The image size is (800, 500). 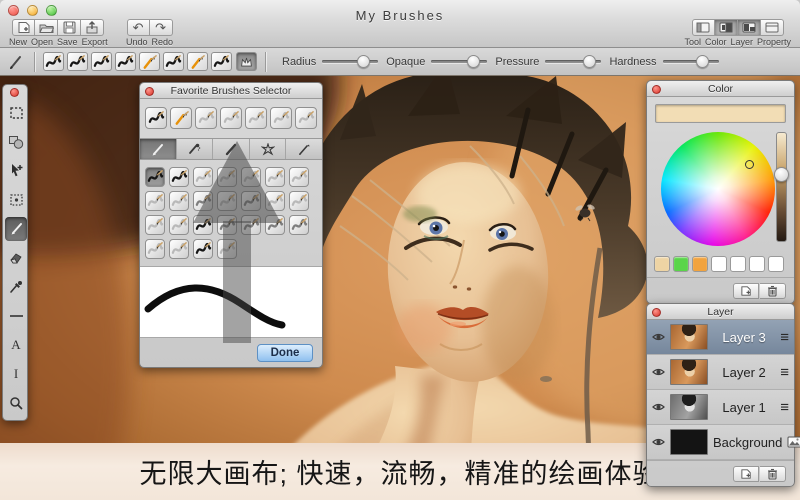 What do you see at coordinates (16, 228) in the screenshot?
I see `brush-tool` at bounding box center [16, 228].